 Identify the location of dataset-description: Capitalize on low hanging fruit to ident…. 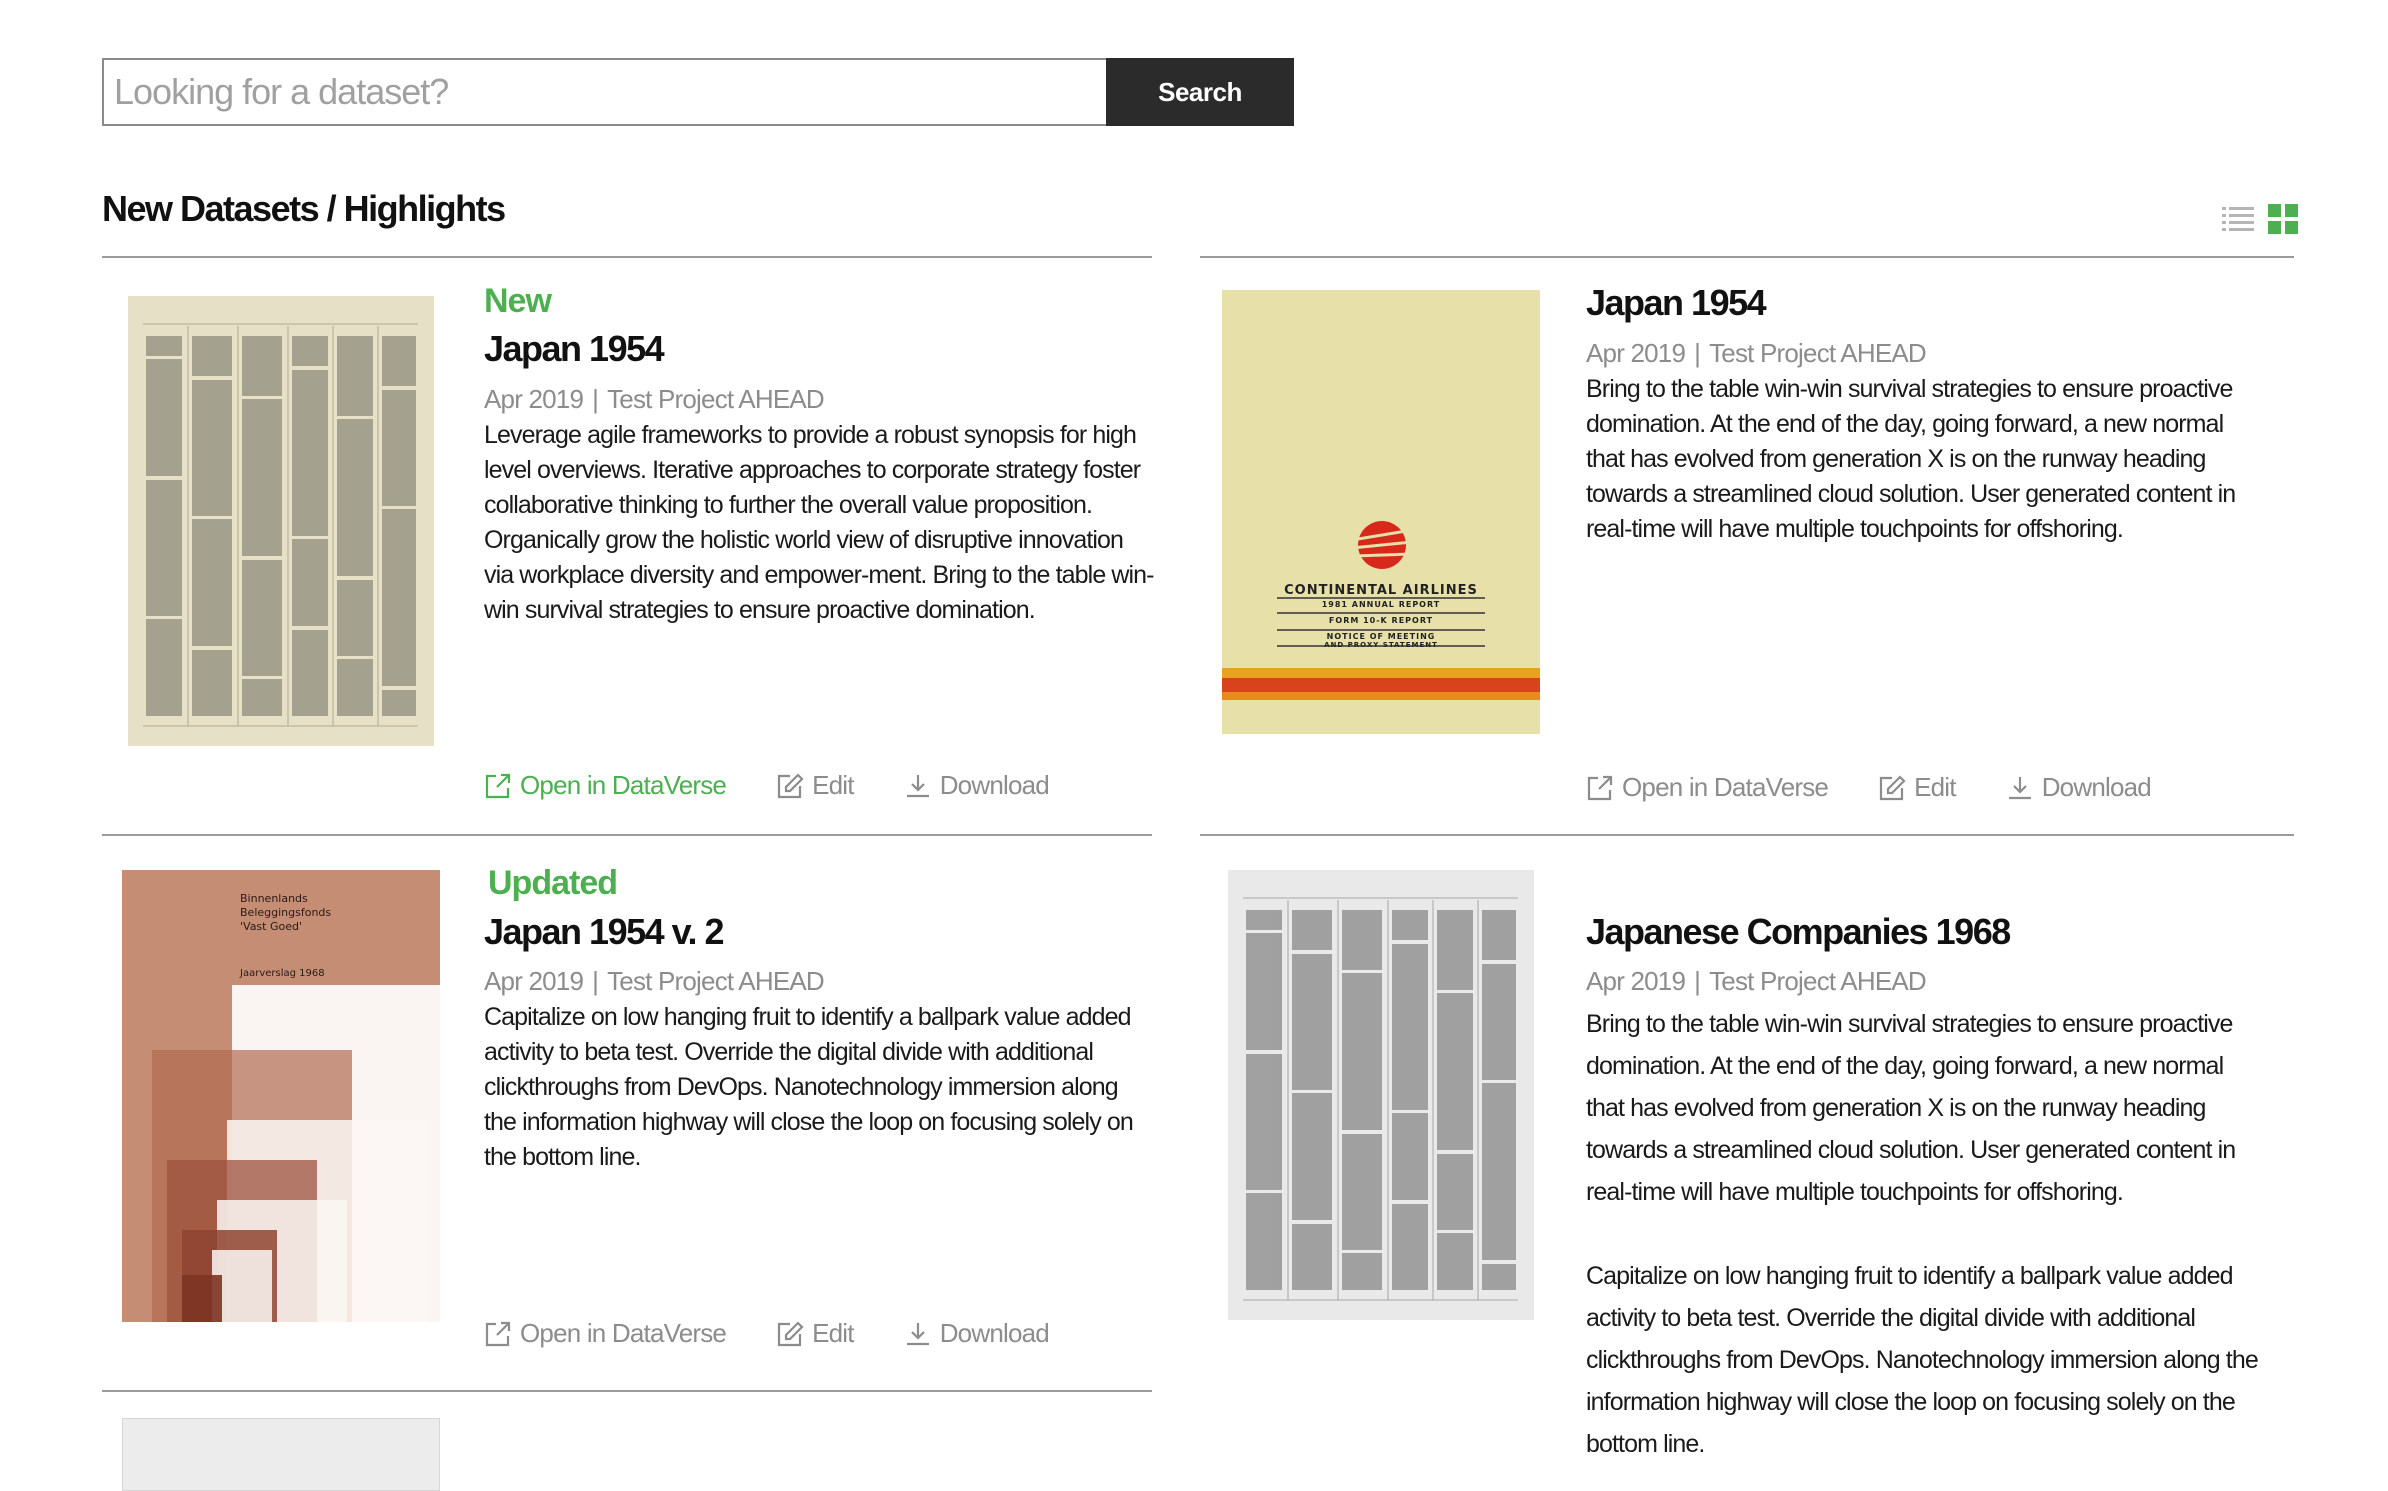
(809, 1087).